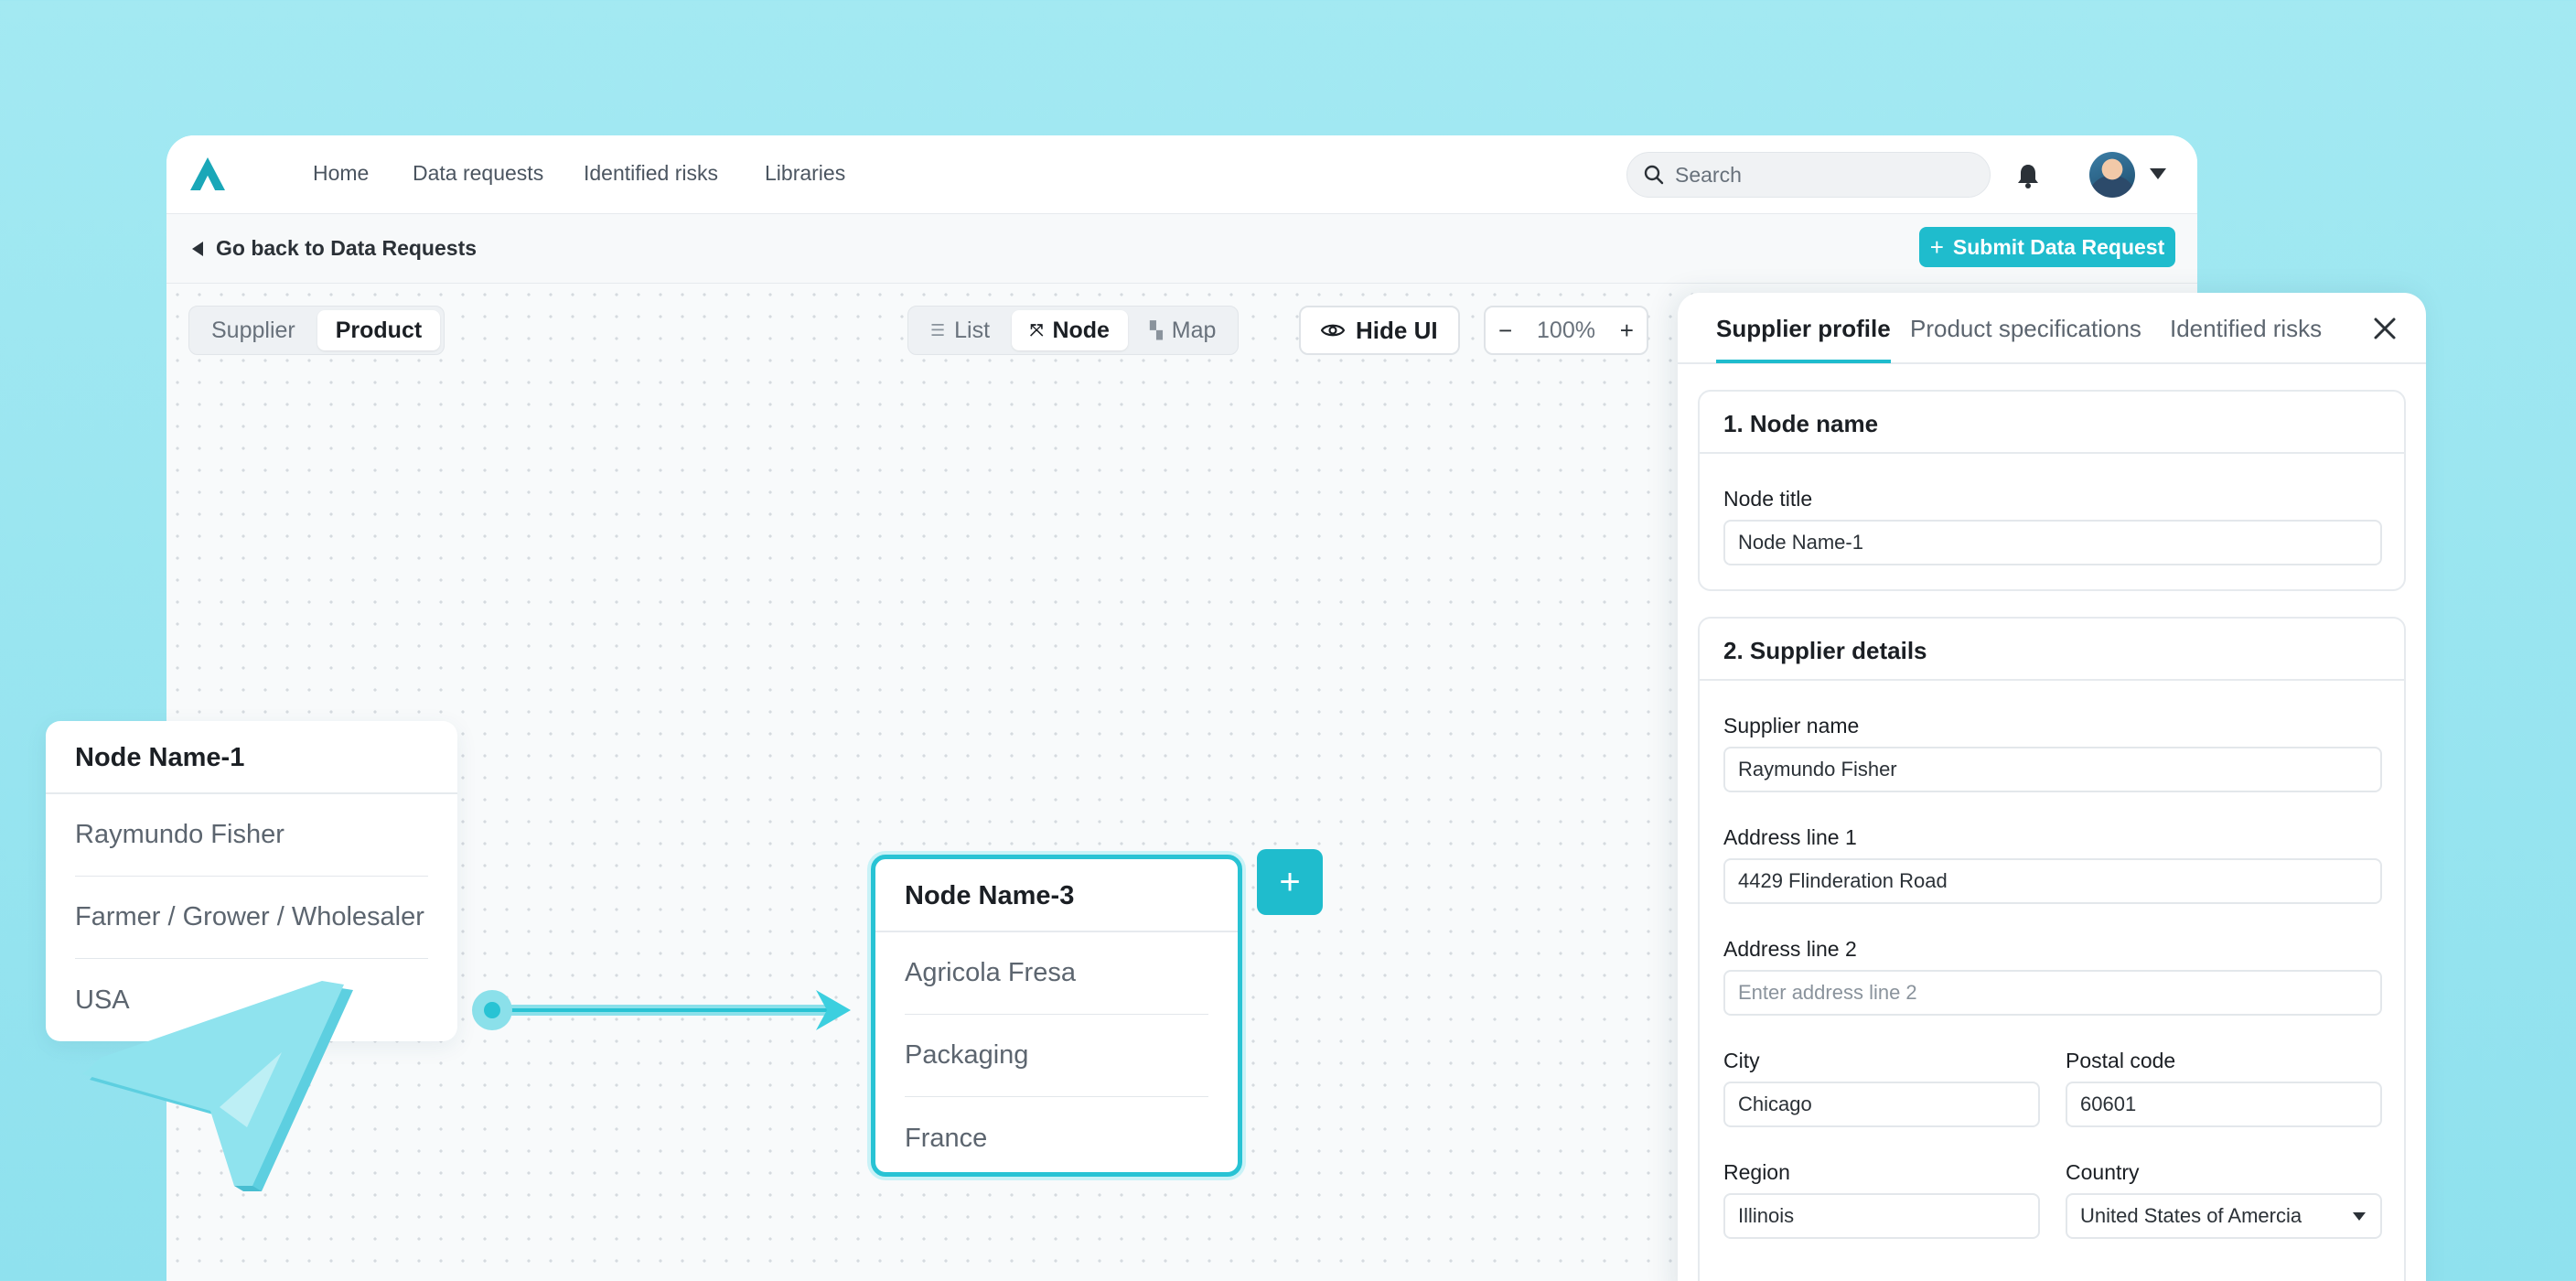 This screenshot has width=2576, height=1281. What do you see at coordinates (1767, 1216) in the screenshot?
I see `region-value: Illinois` at bounding box center [1767, 1216].